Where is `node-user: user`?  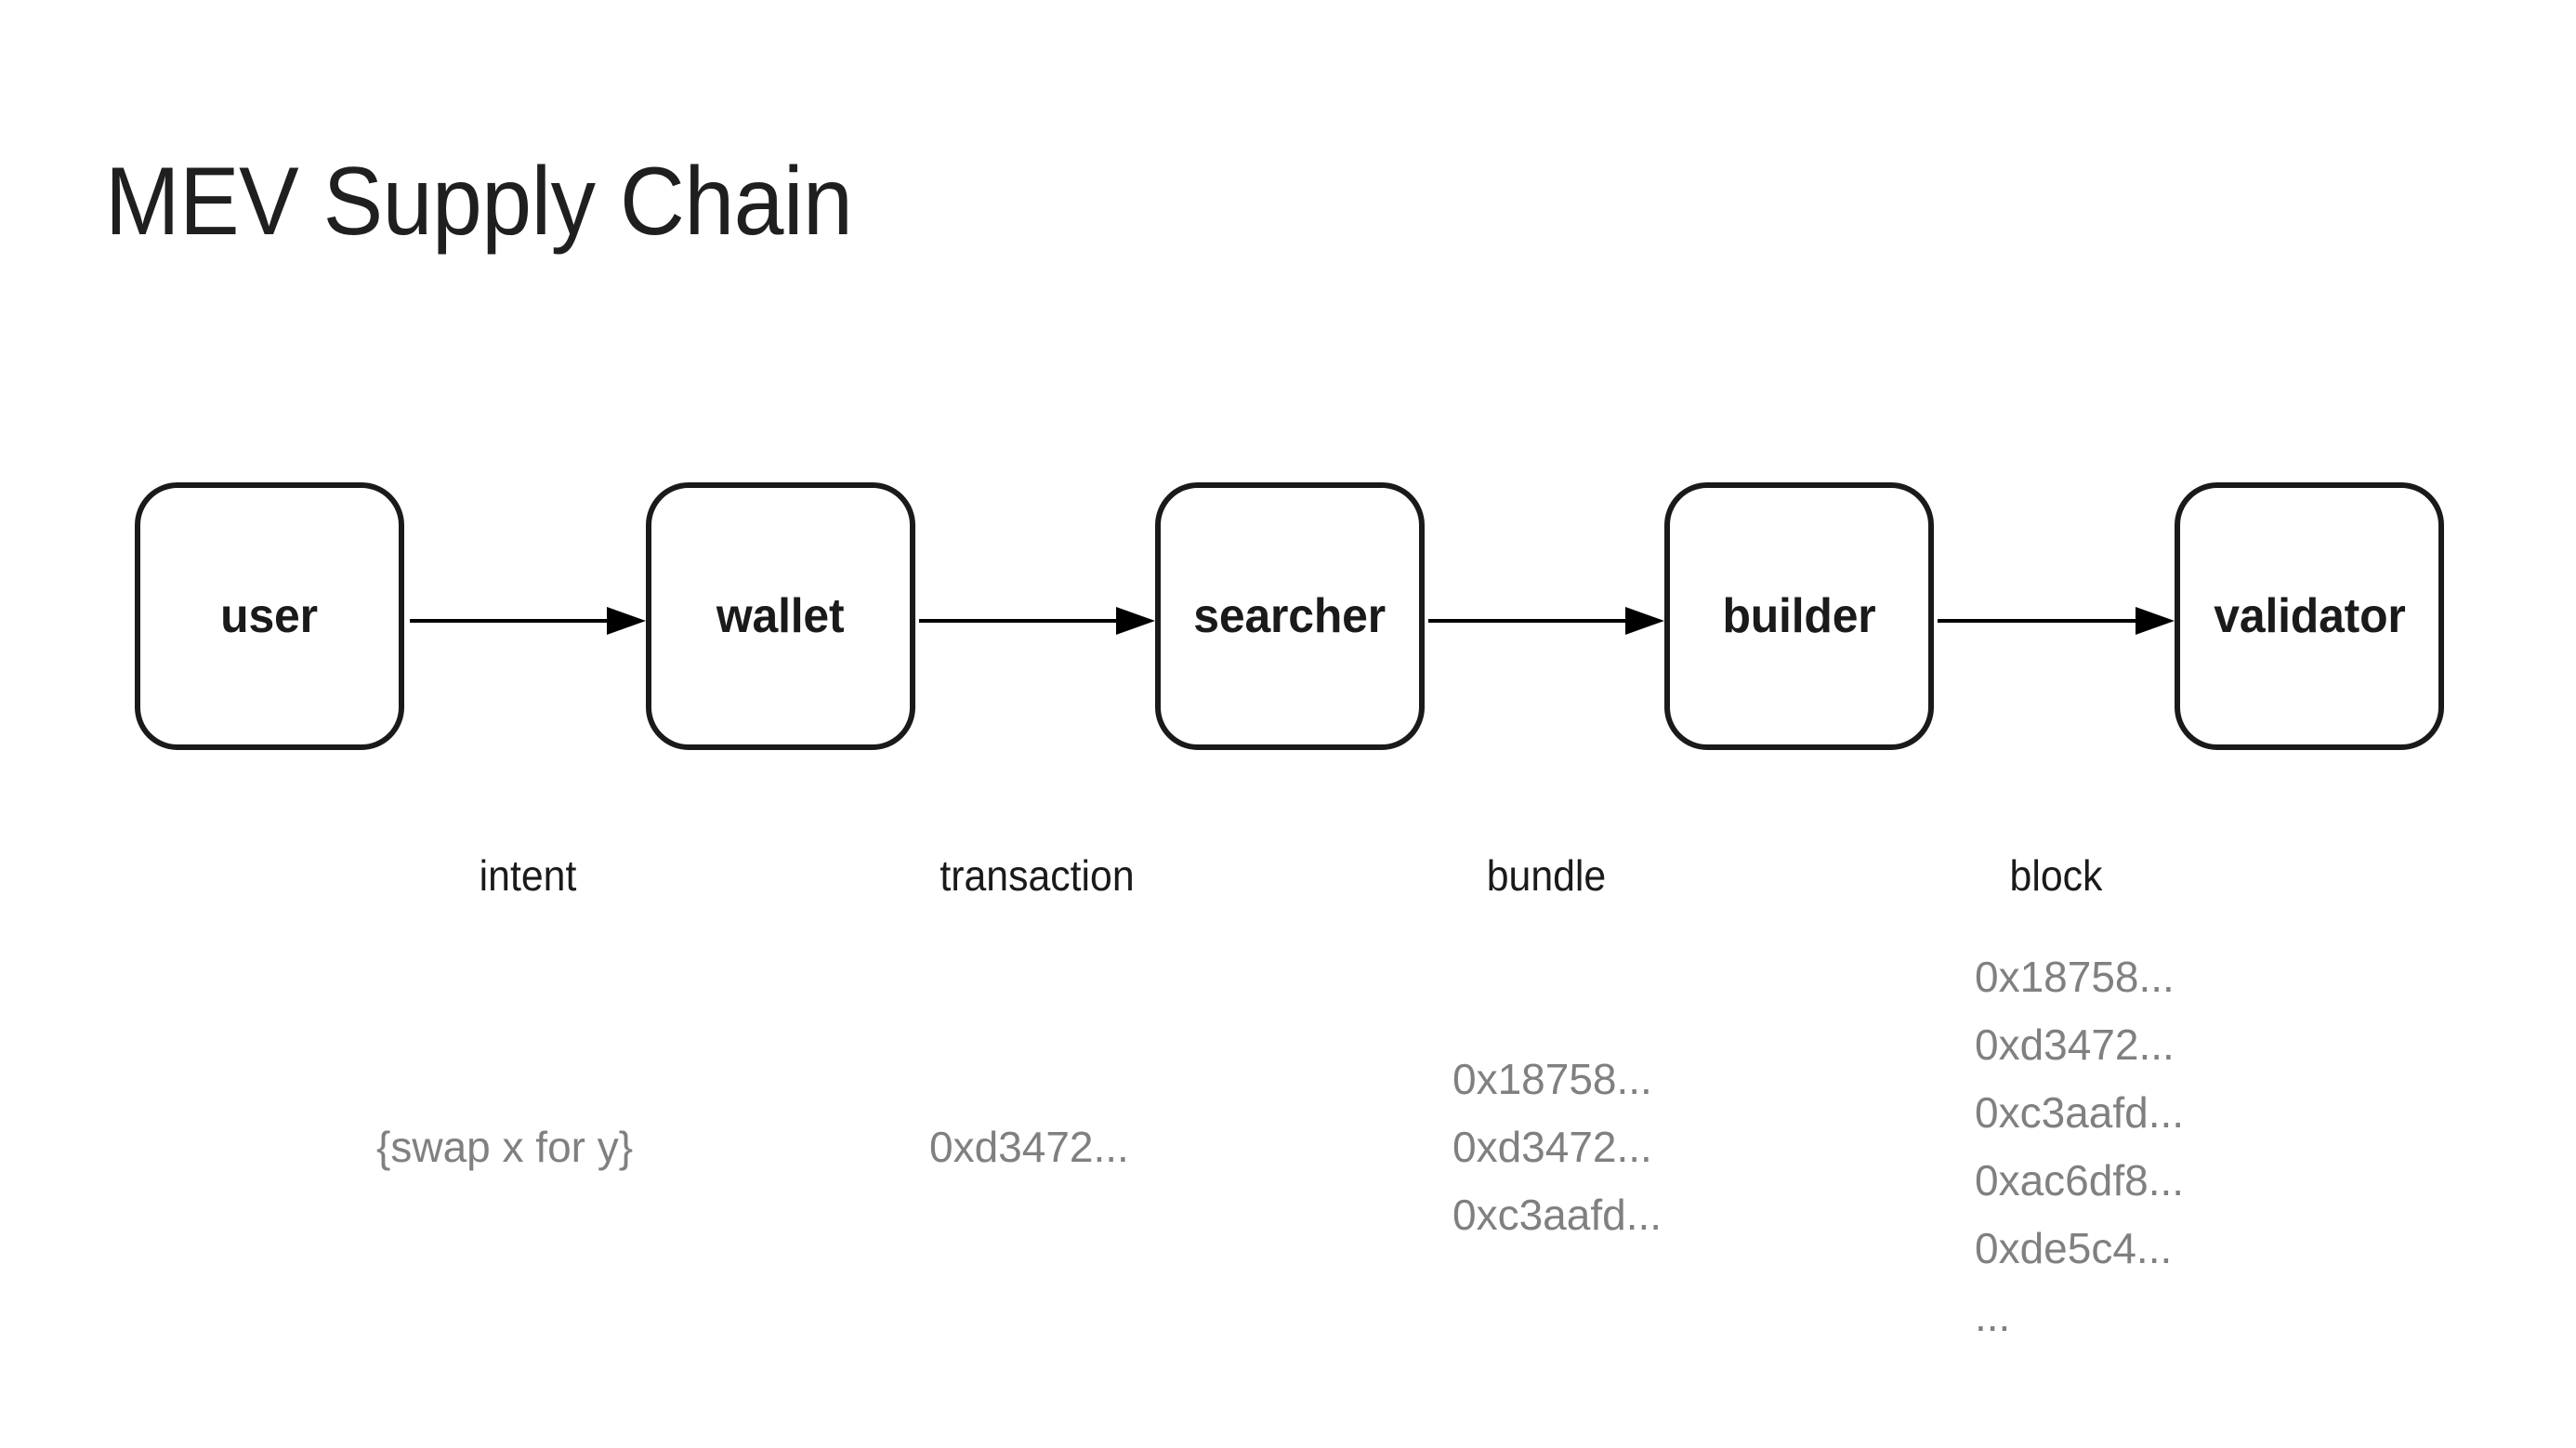 node-user: user is located at coordinates (269, 616).